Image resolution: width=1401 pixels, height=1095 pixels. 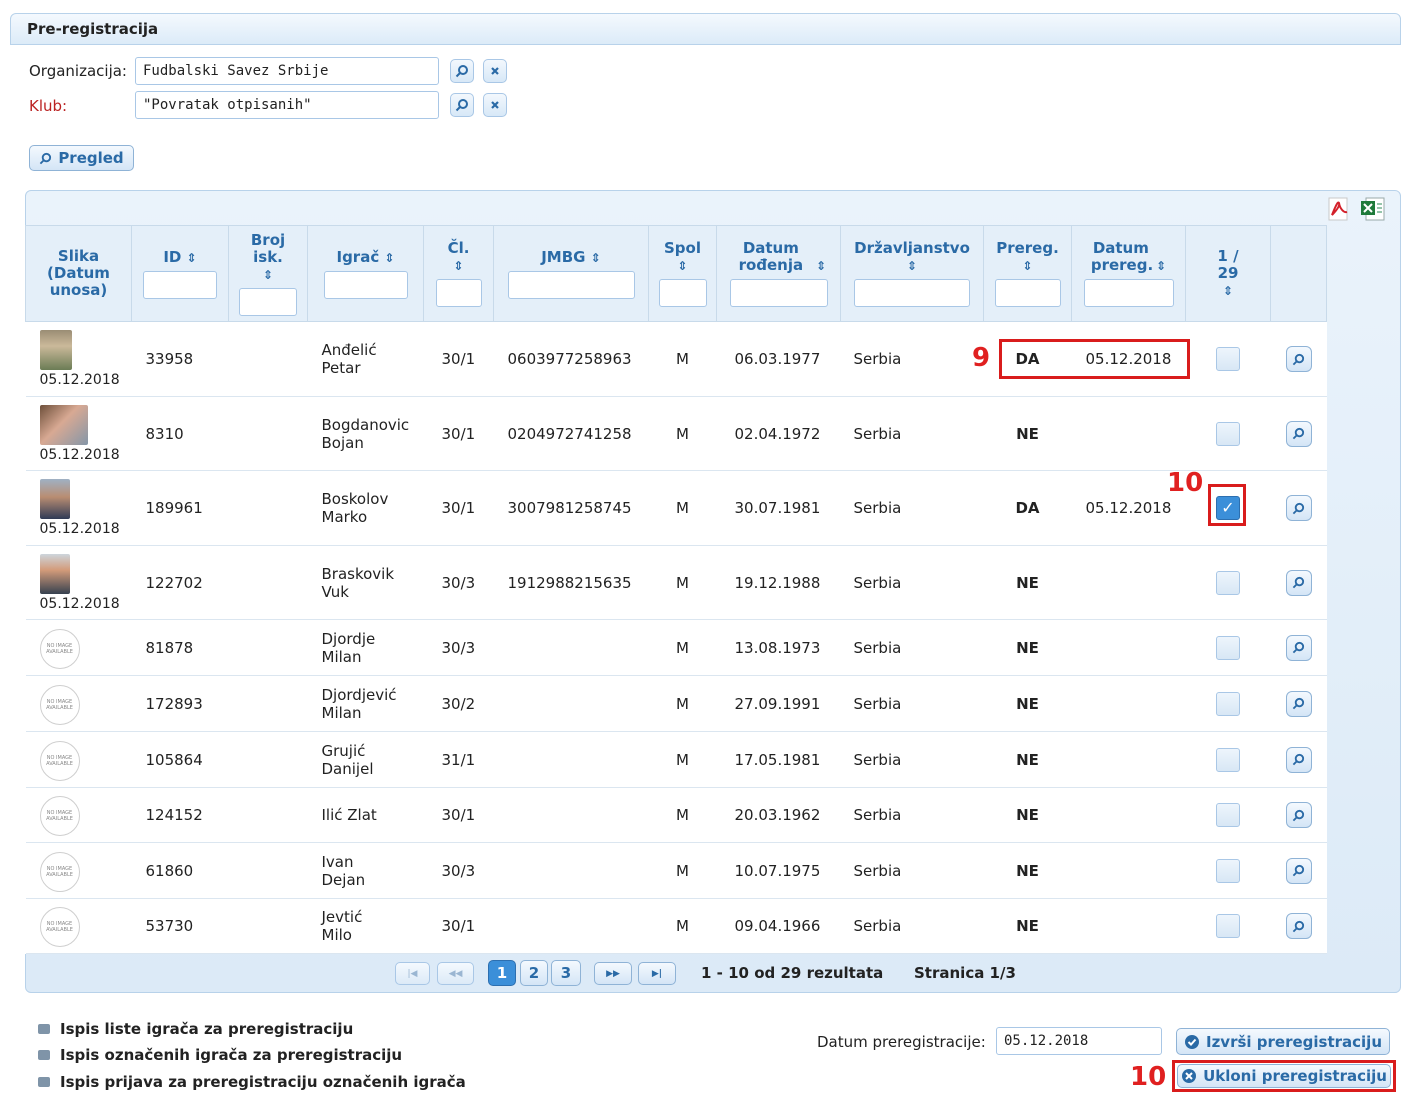 What do you see at coordinates (287, 71) in the screenshot?
I see `organizacija-field` at bounding box center [287, 71].